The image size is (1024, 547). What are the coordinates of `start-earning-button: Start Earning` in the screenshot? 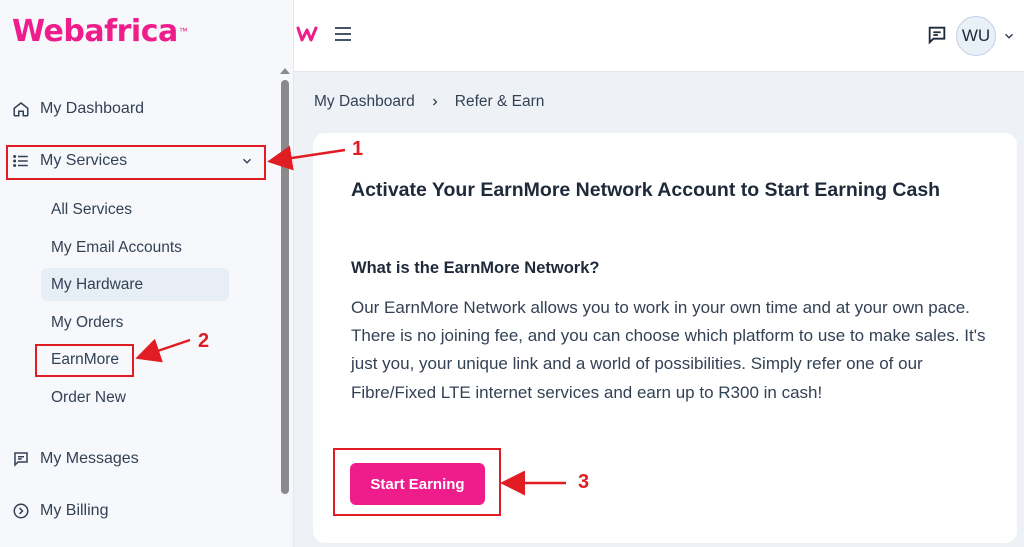 It's located at (417, 484).